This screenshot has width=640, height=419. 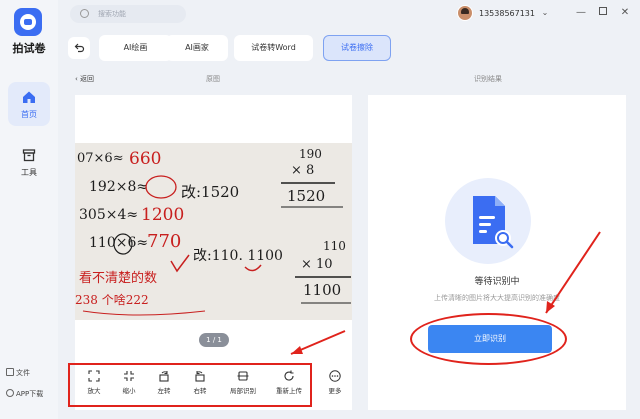 What do you see at coordinates (84, 13) in the screenshot?
I see `search-icon` at bounding box center [84, 13].